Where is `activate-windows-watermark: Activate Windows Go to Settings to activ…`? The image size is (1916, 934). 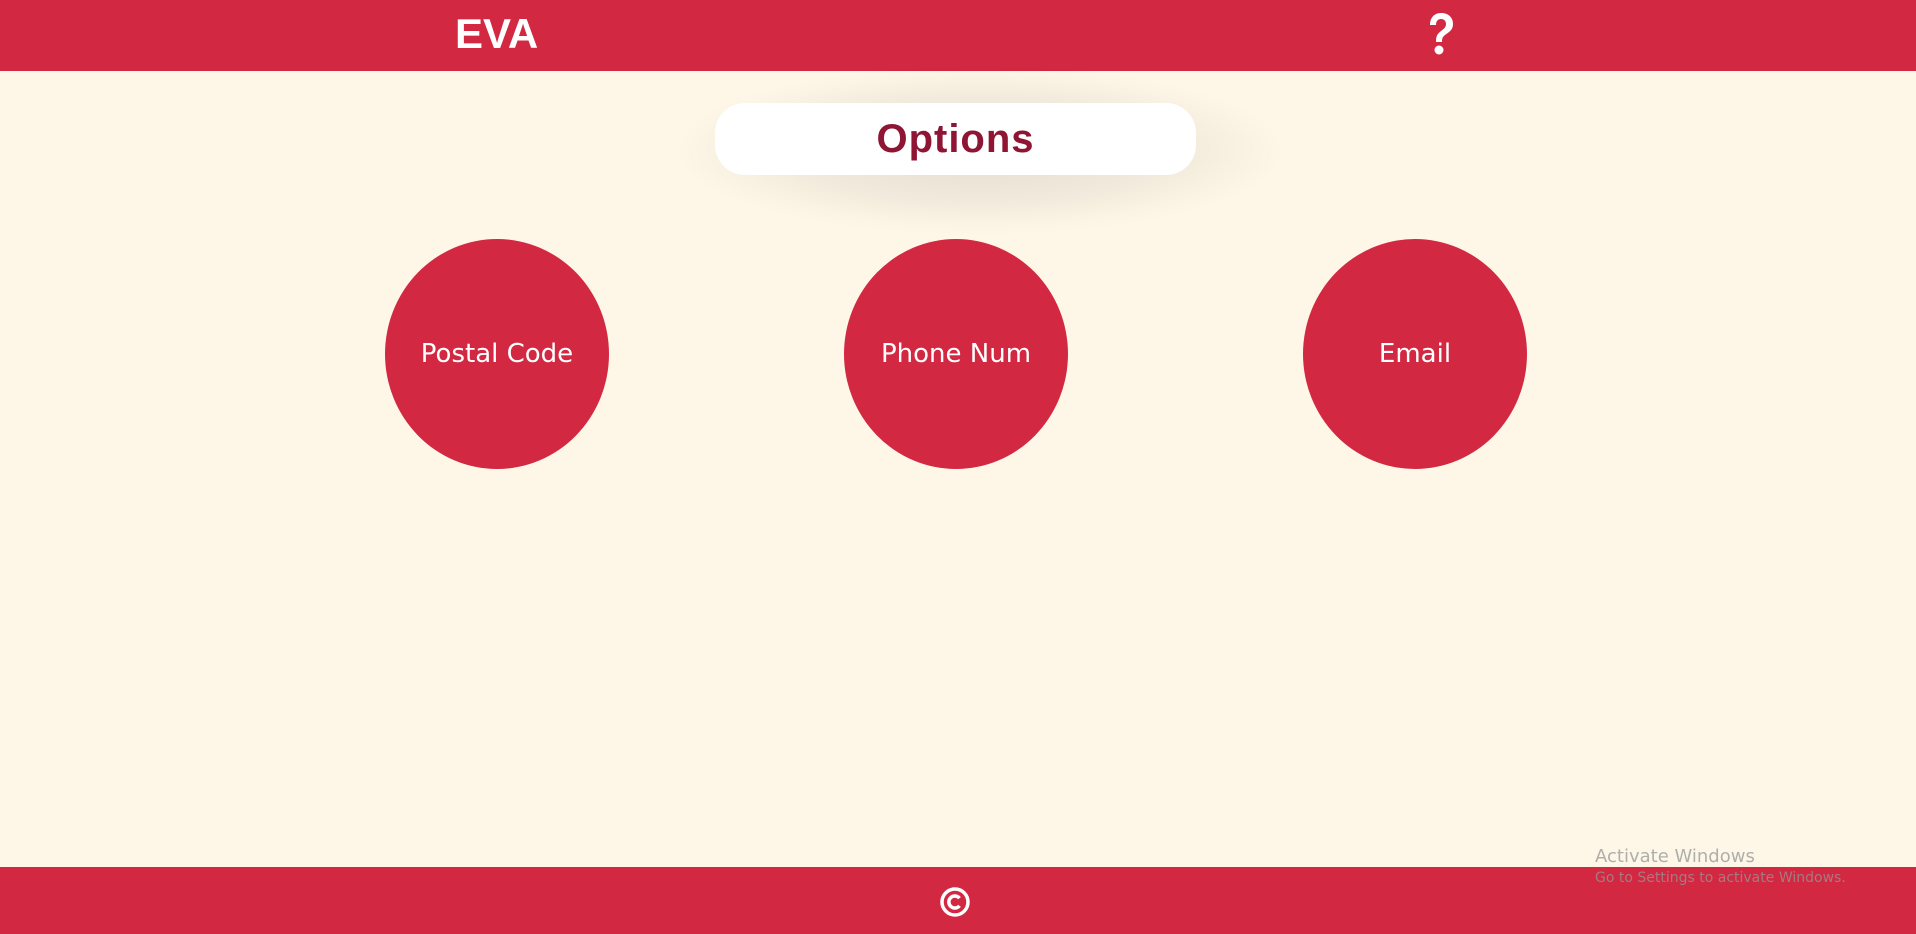 activate-windows-watermark: Activate Windows Go to Settings to activ… is located at coordinates (1720, 866).